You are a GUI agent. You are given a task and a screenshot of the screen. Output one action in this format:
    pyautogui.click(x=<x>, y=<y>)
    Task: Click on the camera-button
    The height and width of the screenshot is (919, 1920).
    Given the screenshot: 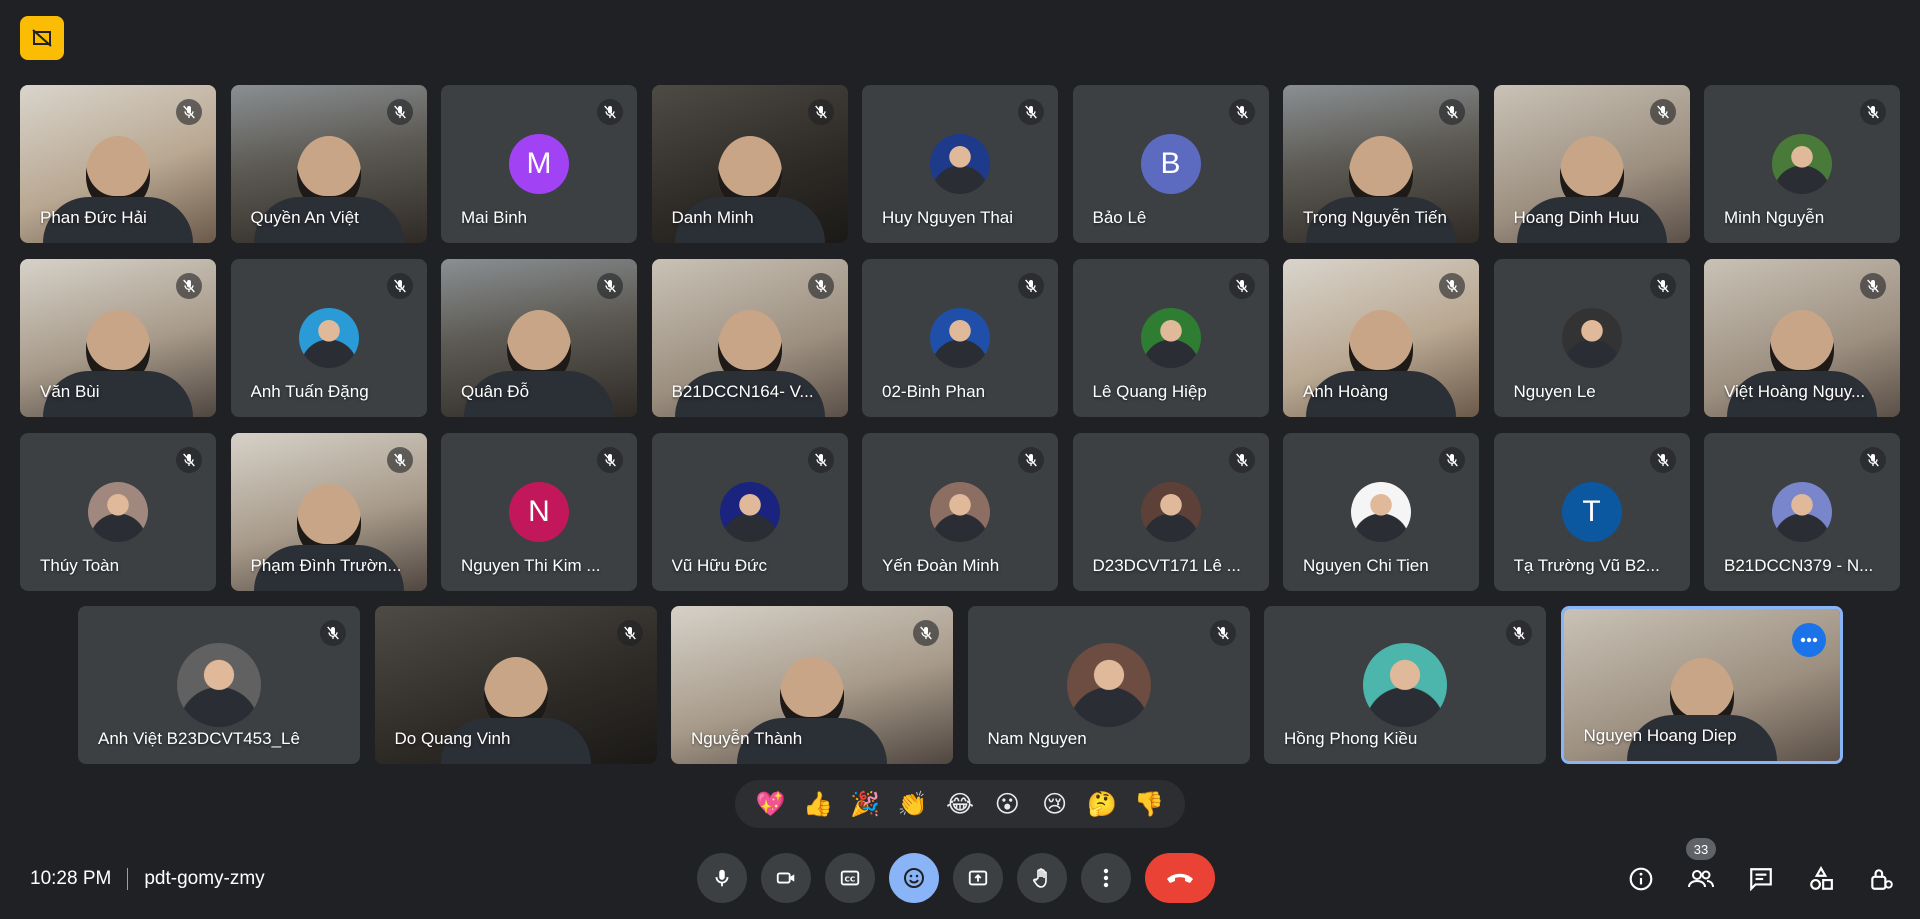 What is the action you would take?
    pyautogui.click(x=786, y=878)
    